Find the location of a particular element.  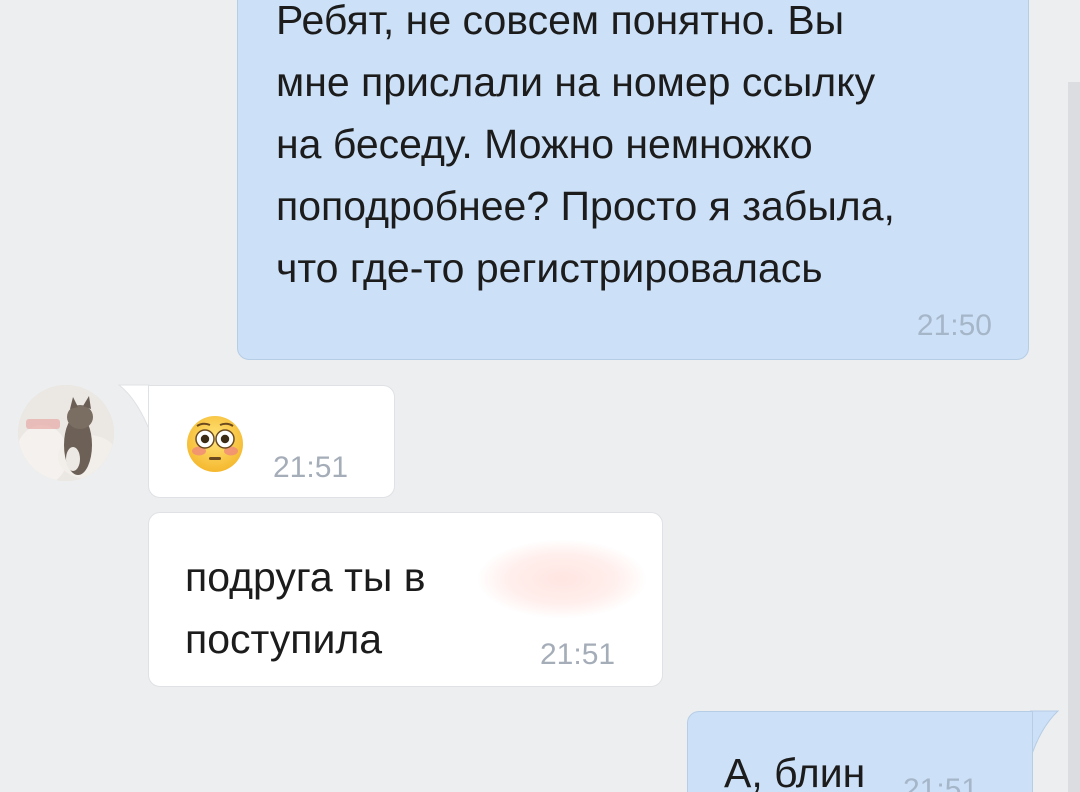

sender-avatar is located at coordinates (66, 433).